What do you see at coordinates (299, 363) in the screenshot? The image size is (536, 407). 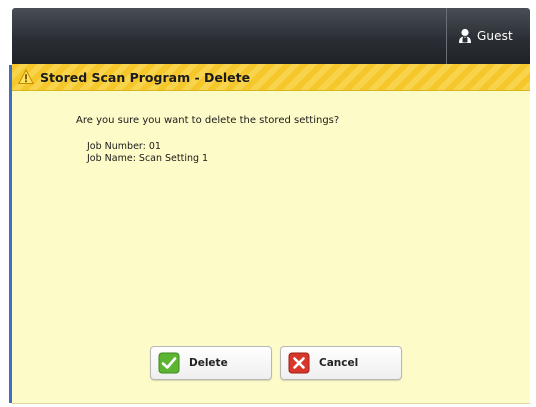 I see `x-icon` at bounding box center [299, 363].